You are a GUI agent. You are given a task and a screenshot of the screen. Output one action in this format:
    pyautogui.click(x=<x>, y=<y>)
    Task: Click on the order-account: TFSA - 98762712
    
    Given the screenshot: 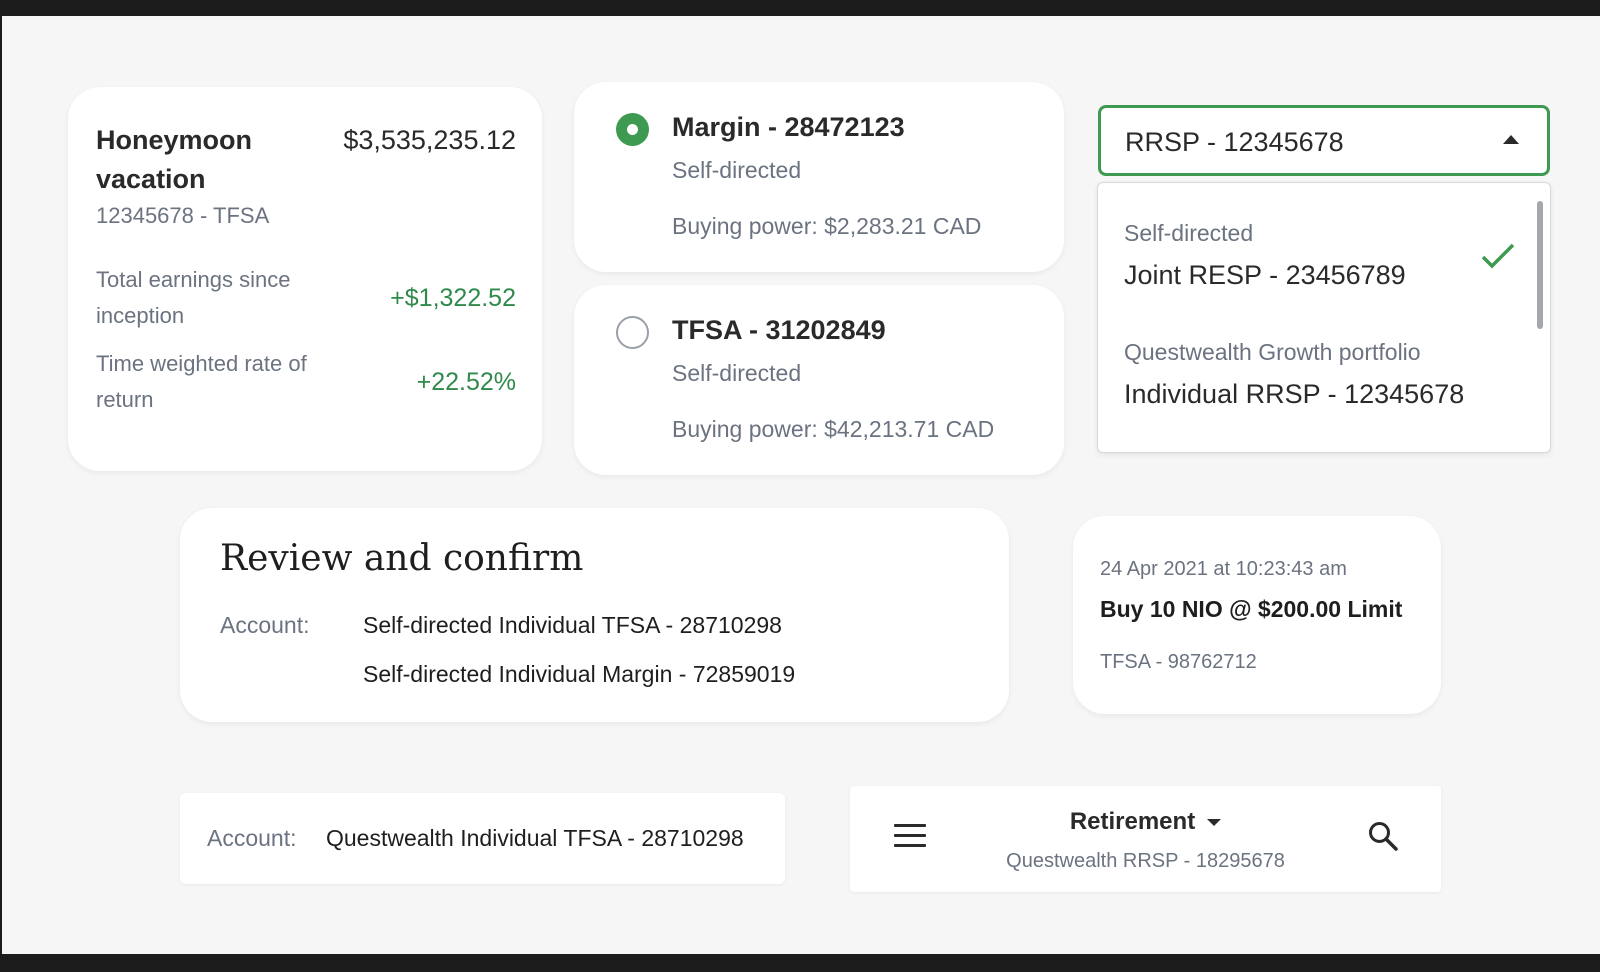 What is the action you would take?
    pyautogui.click(x=1178, y=662)
    